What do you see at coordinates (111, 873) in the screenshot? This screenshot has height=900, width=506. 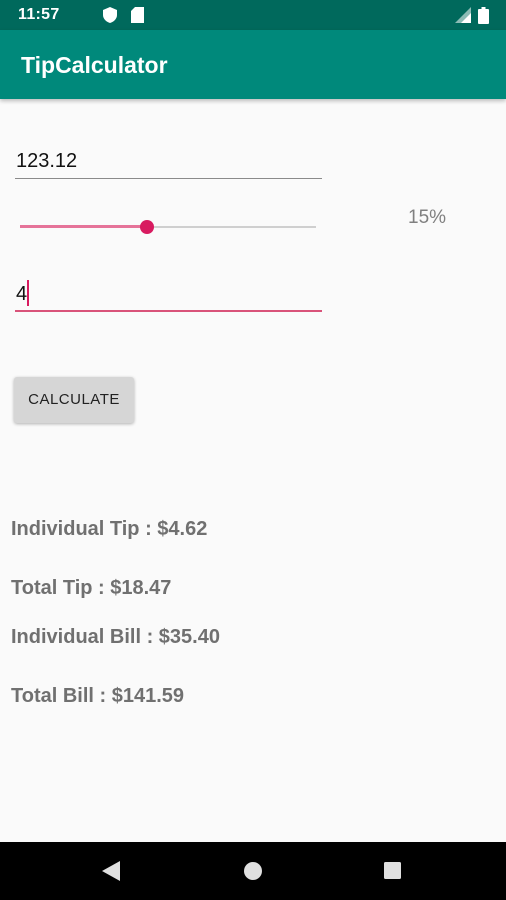 I see `back-icon` at bounding box center [111, 873].